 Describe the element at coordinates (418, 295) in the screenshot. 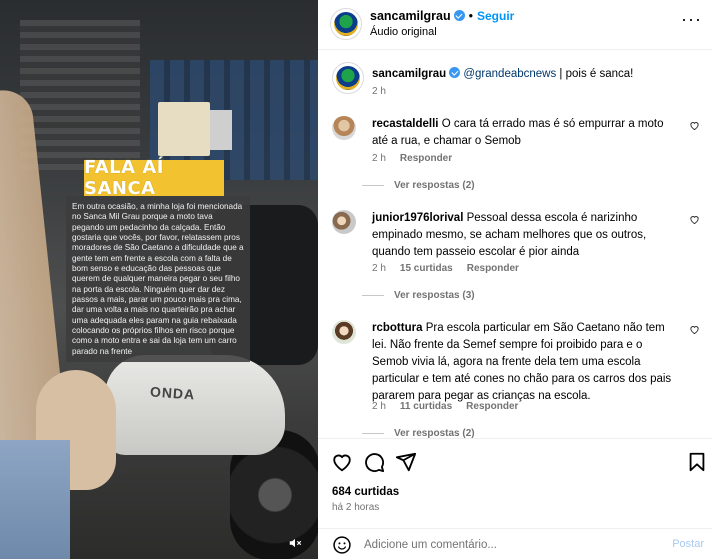

I see `view-replies-button: Ver respostas (3)` at that location.